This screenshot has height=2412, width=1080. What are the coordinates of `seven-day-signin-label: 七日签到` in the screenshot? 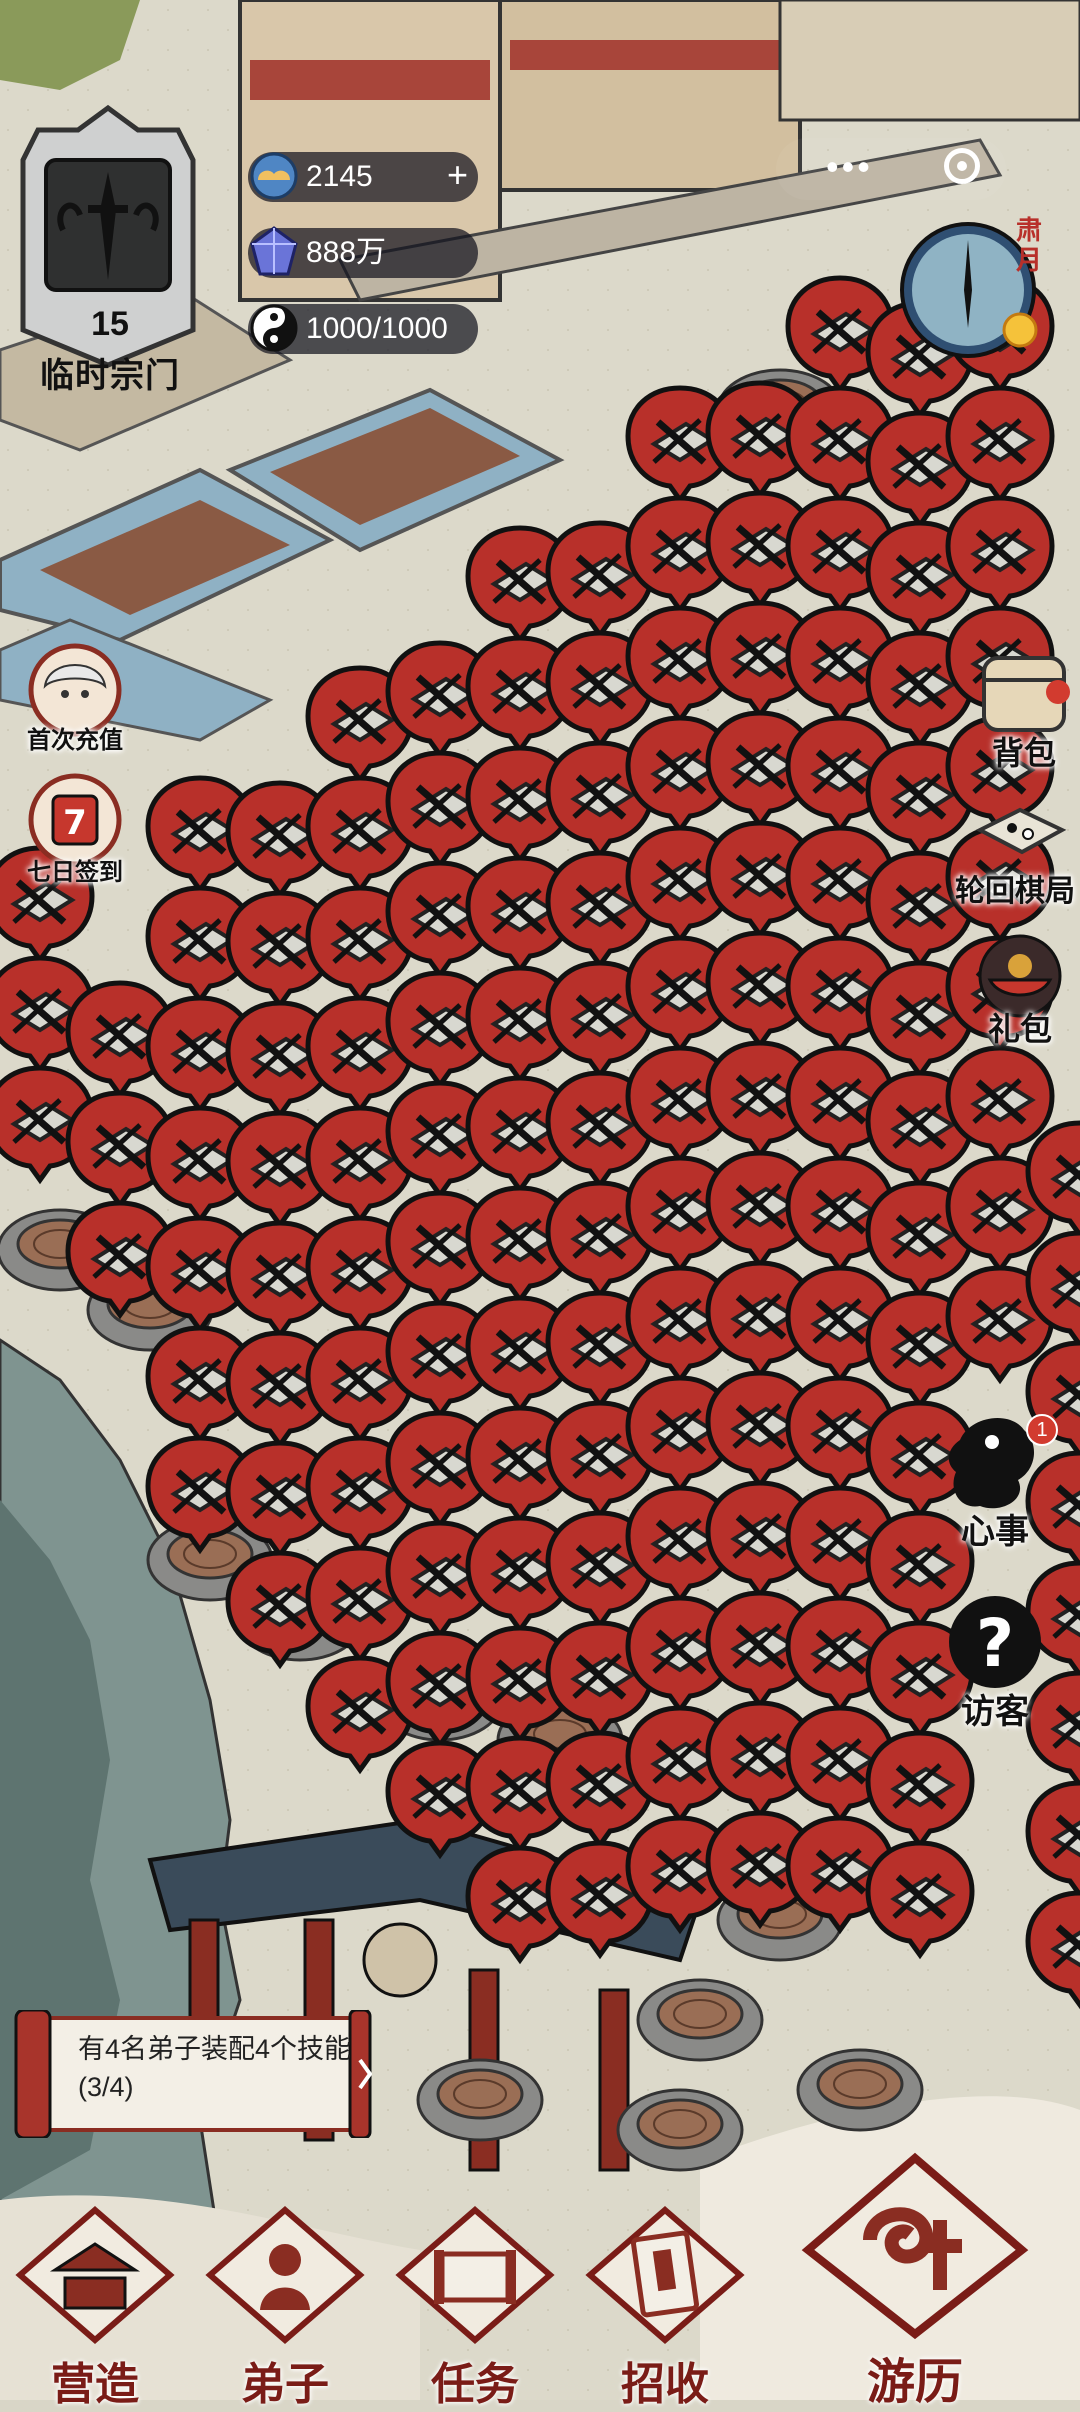 It's located at (75, 872).